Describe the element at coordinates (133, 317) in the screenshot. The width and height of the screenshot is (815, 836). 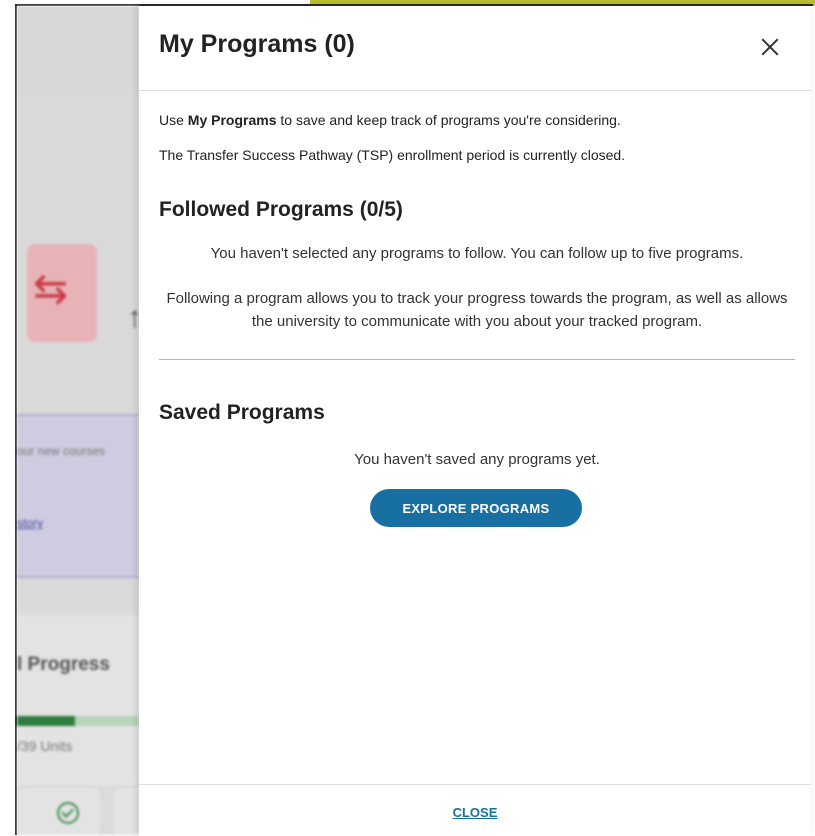
I see `up-arrow-icon: ↑` at that location.